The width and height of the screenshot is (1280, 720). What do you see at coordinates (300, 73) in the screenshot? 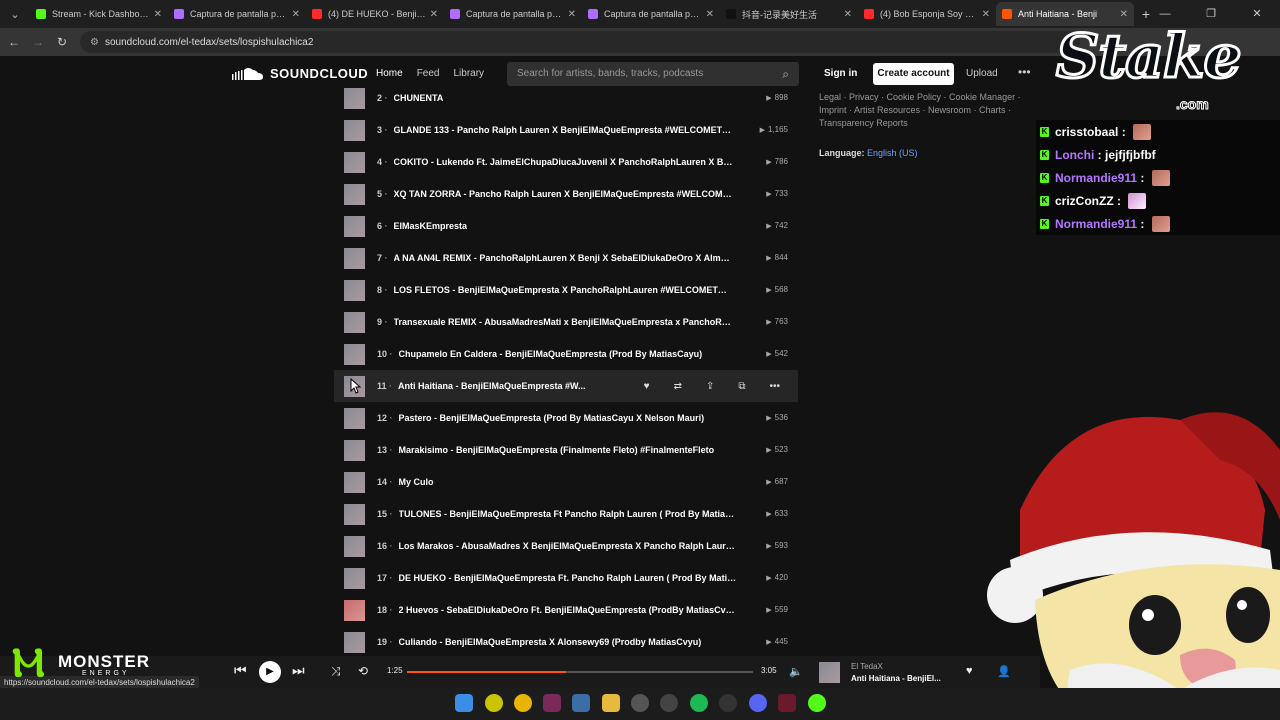
I see `soundcloud-logo: SOUNDCLOUD` at bounding box center [300, 73].